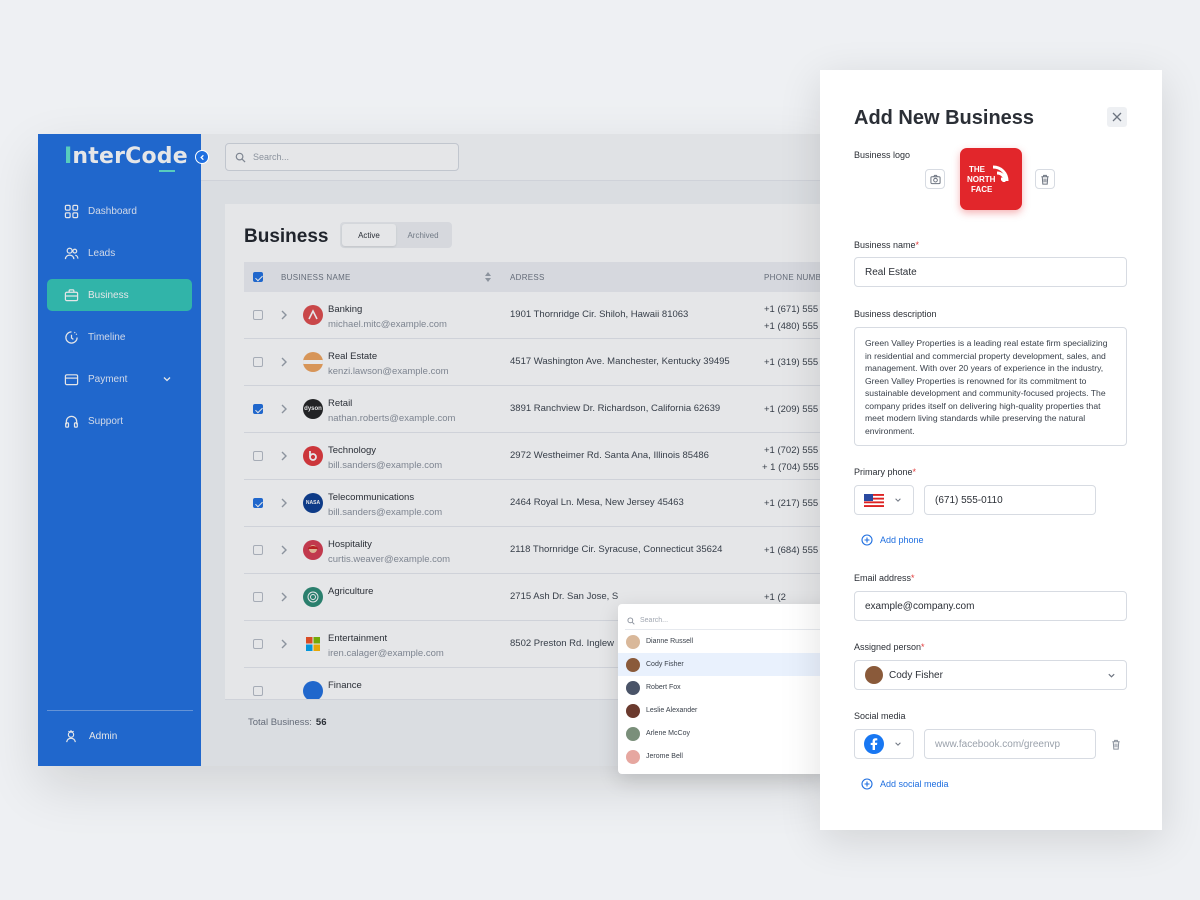  I want to click on close-button, so click(1117, 117).